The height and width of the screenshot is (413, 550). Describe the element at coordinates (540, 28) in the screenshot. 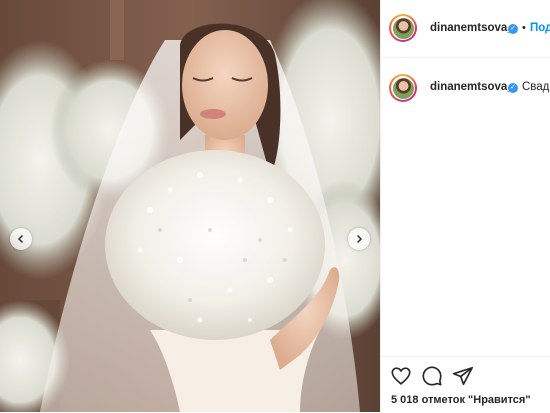

I see `follow-button: Подп` at that location.